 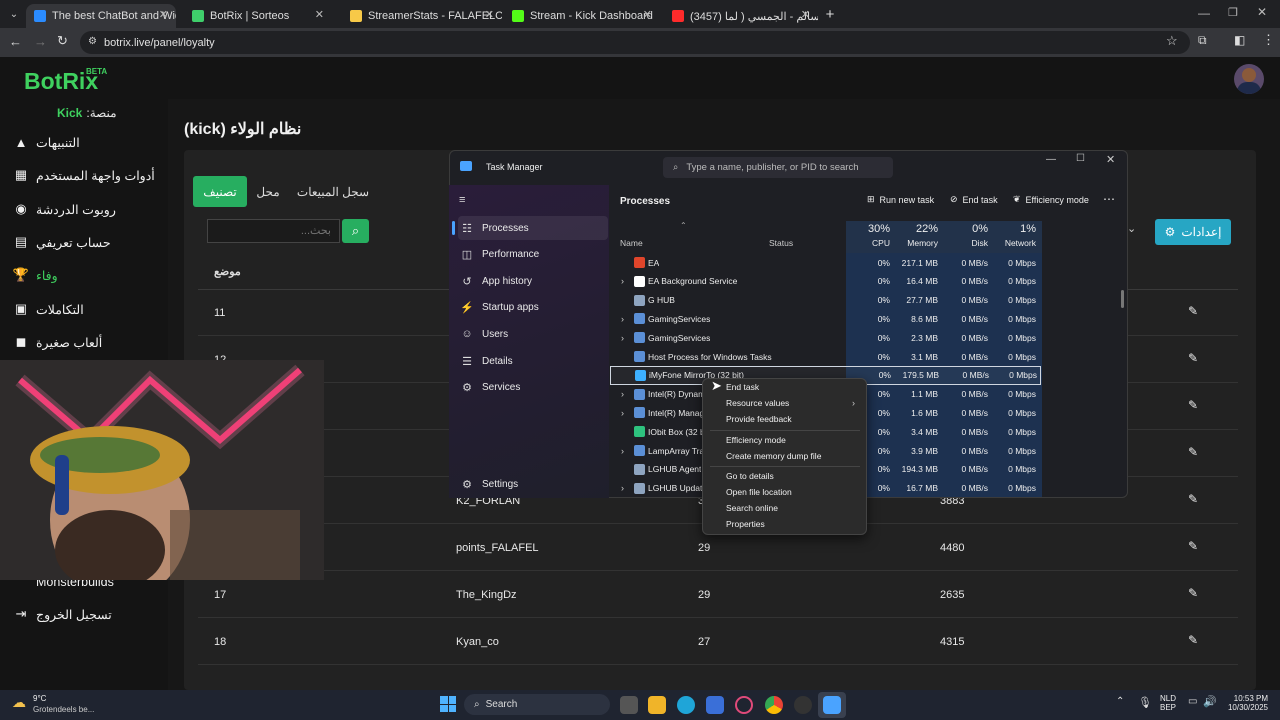 What do you see at coordinates (15, 41) in the screenshot?
I see `back-icon: ←` at bounding box center [15, 41].